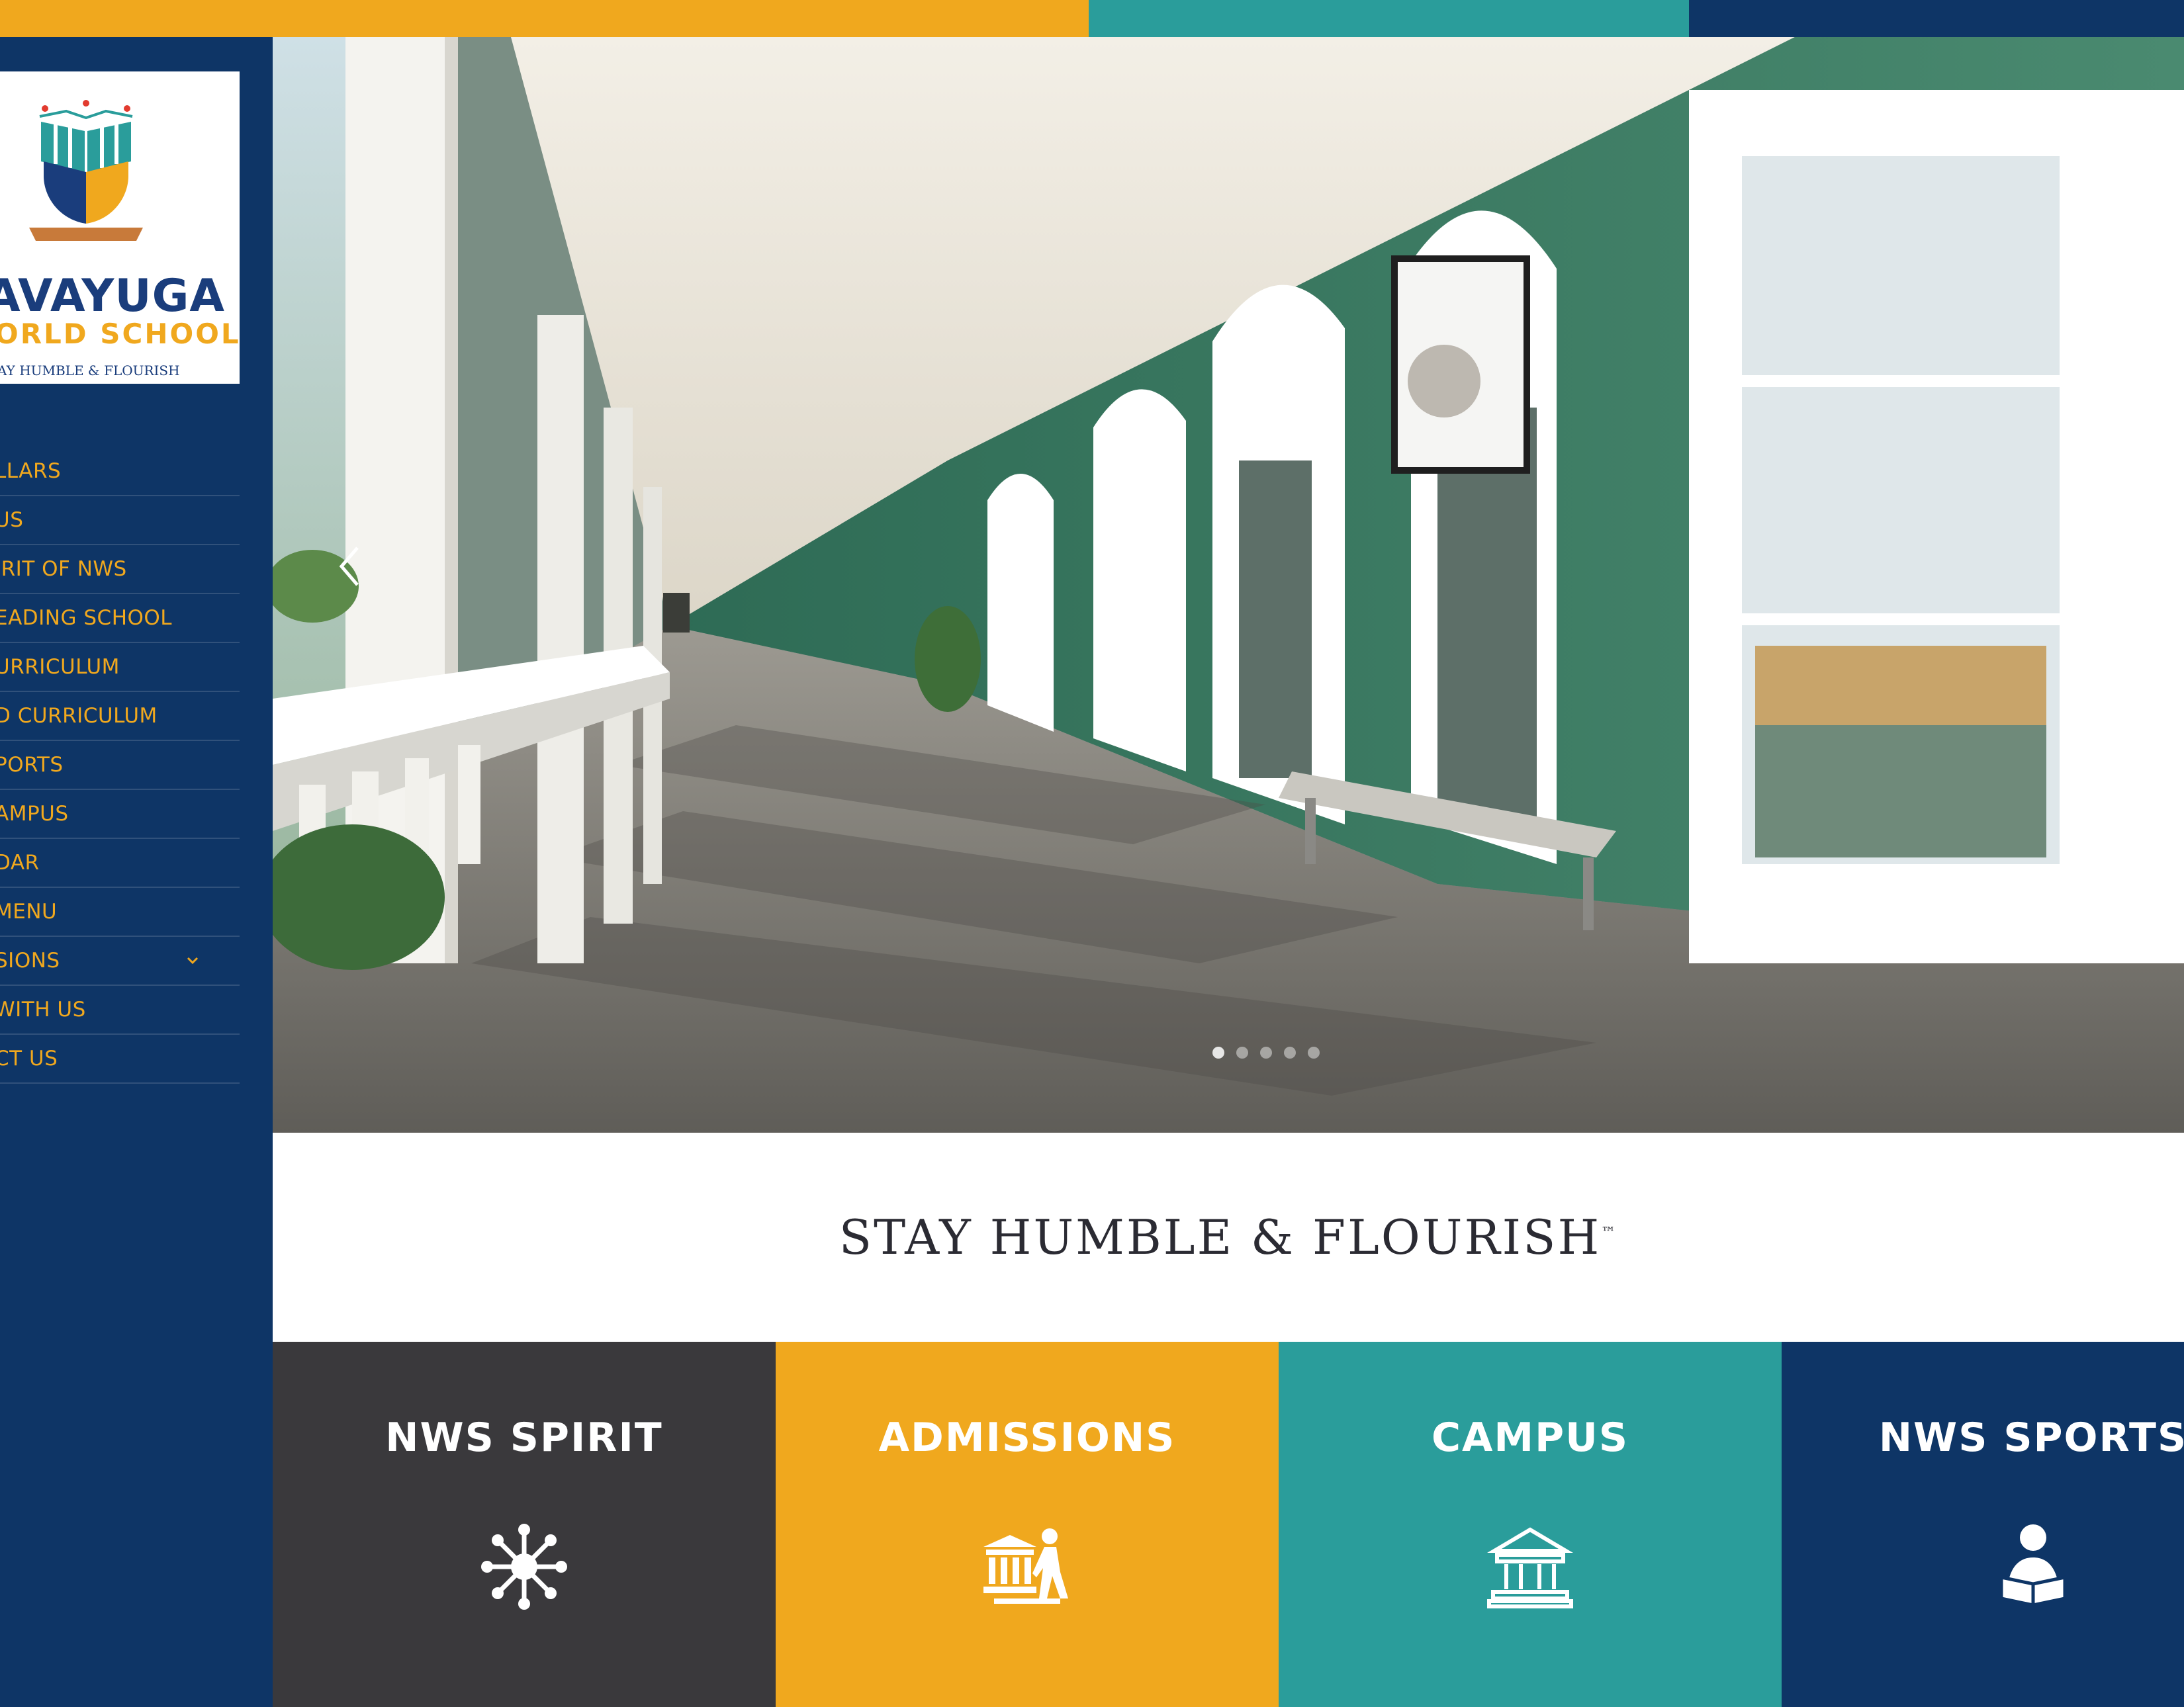 The image size is (2184, 1707). What do you see at coordinates (1220, 1237) in the screenshot?
I see `tagline-text: STAY HUMBLE & FLOURISH` at bounding box center [1220, 1237].